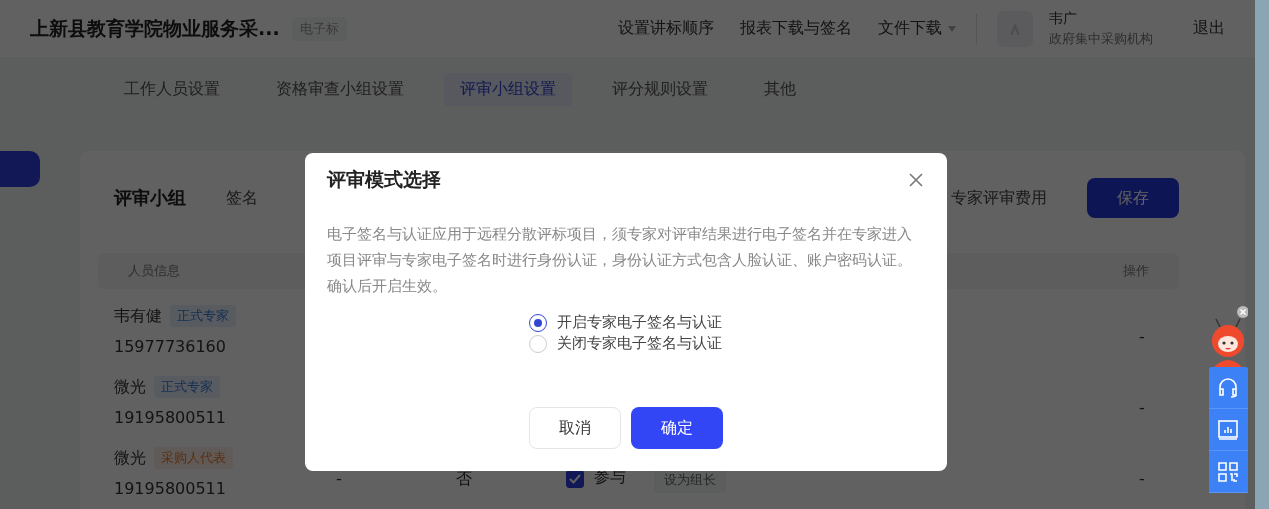 This screenshot has width=1269, height=509. I want to click on panel-title: 评审小组, so click(150, 198).